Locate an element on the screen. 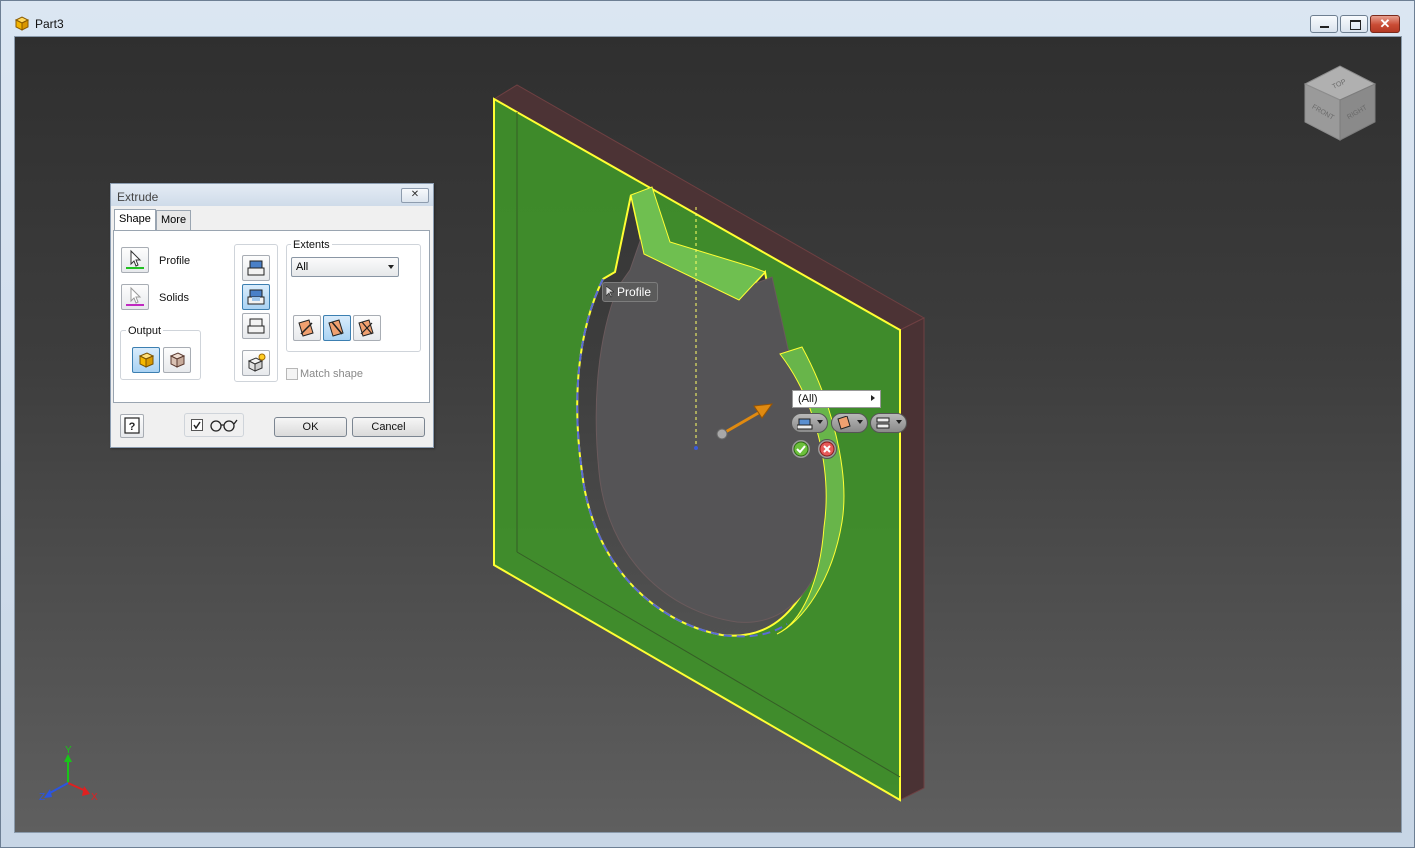 This screenshot has width=1415, height=848. new-solid-button is located at coordinates (256, 363).